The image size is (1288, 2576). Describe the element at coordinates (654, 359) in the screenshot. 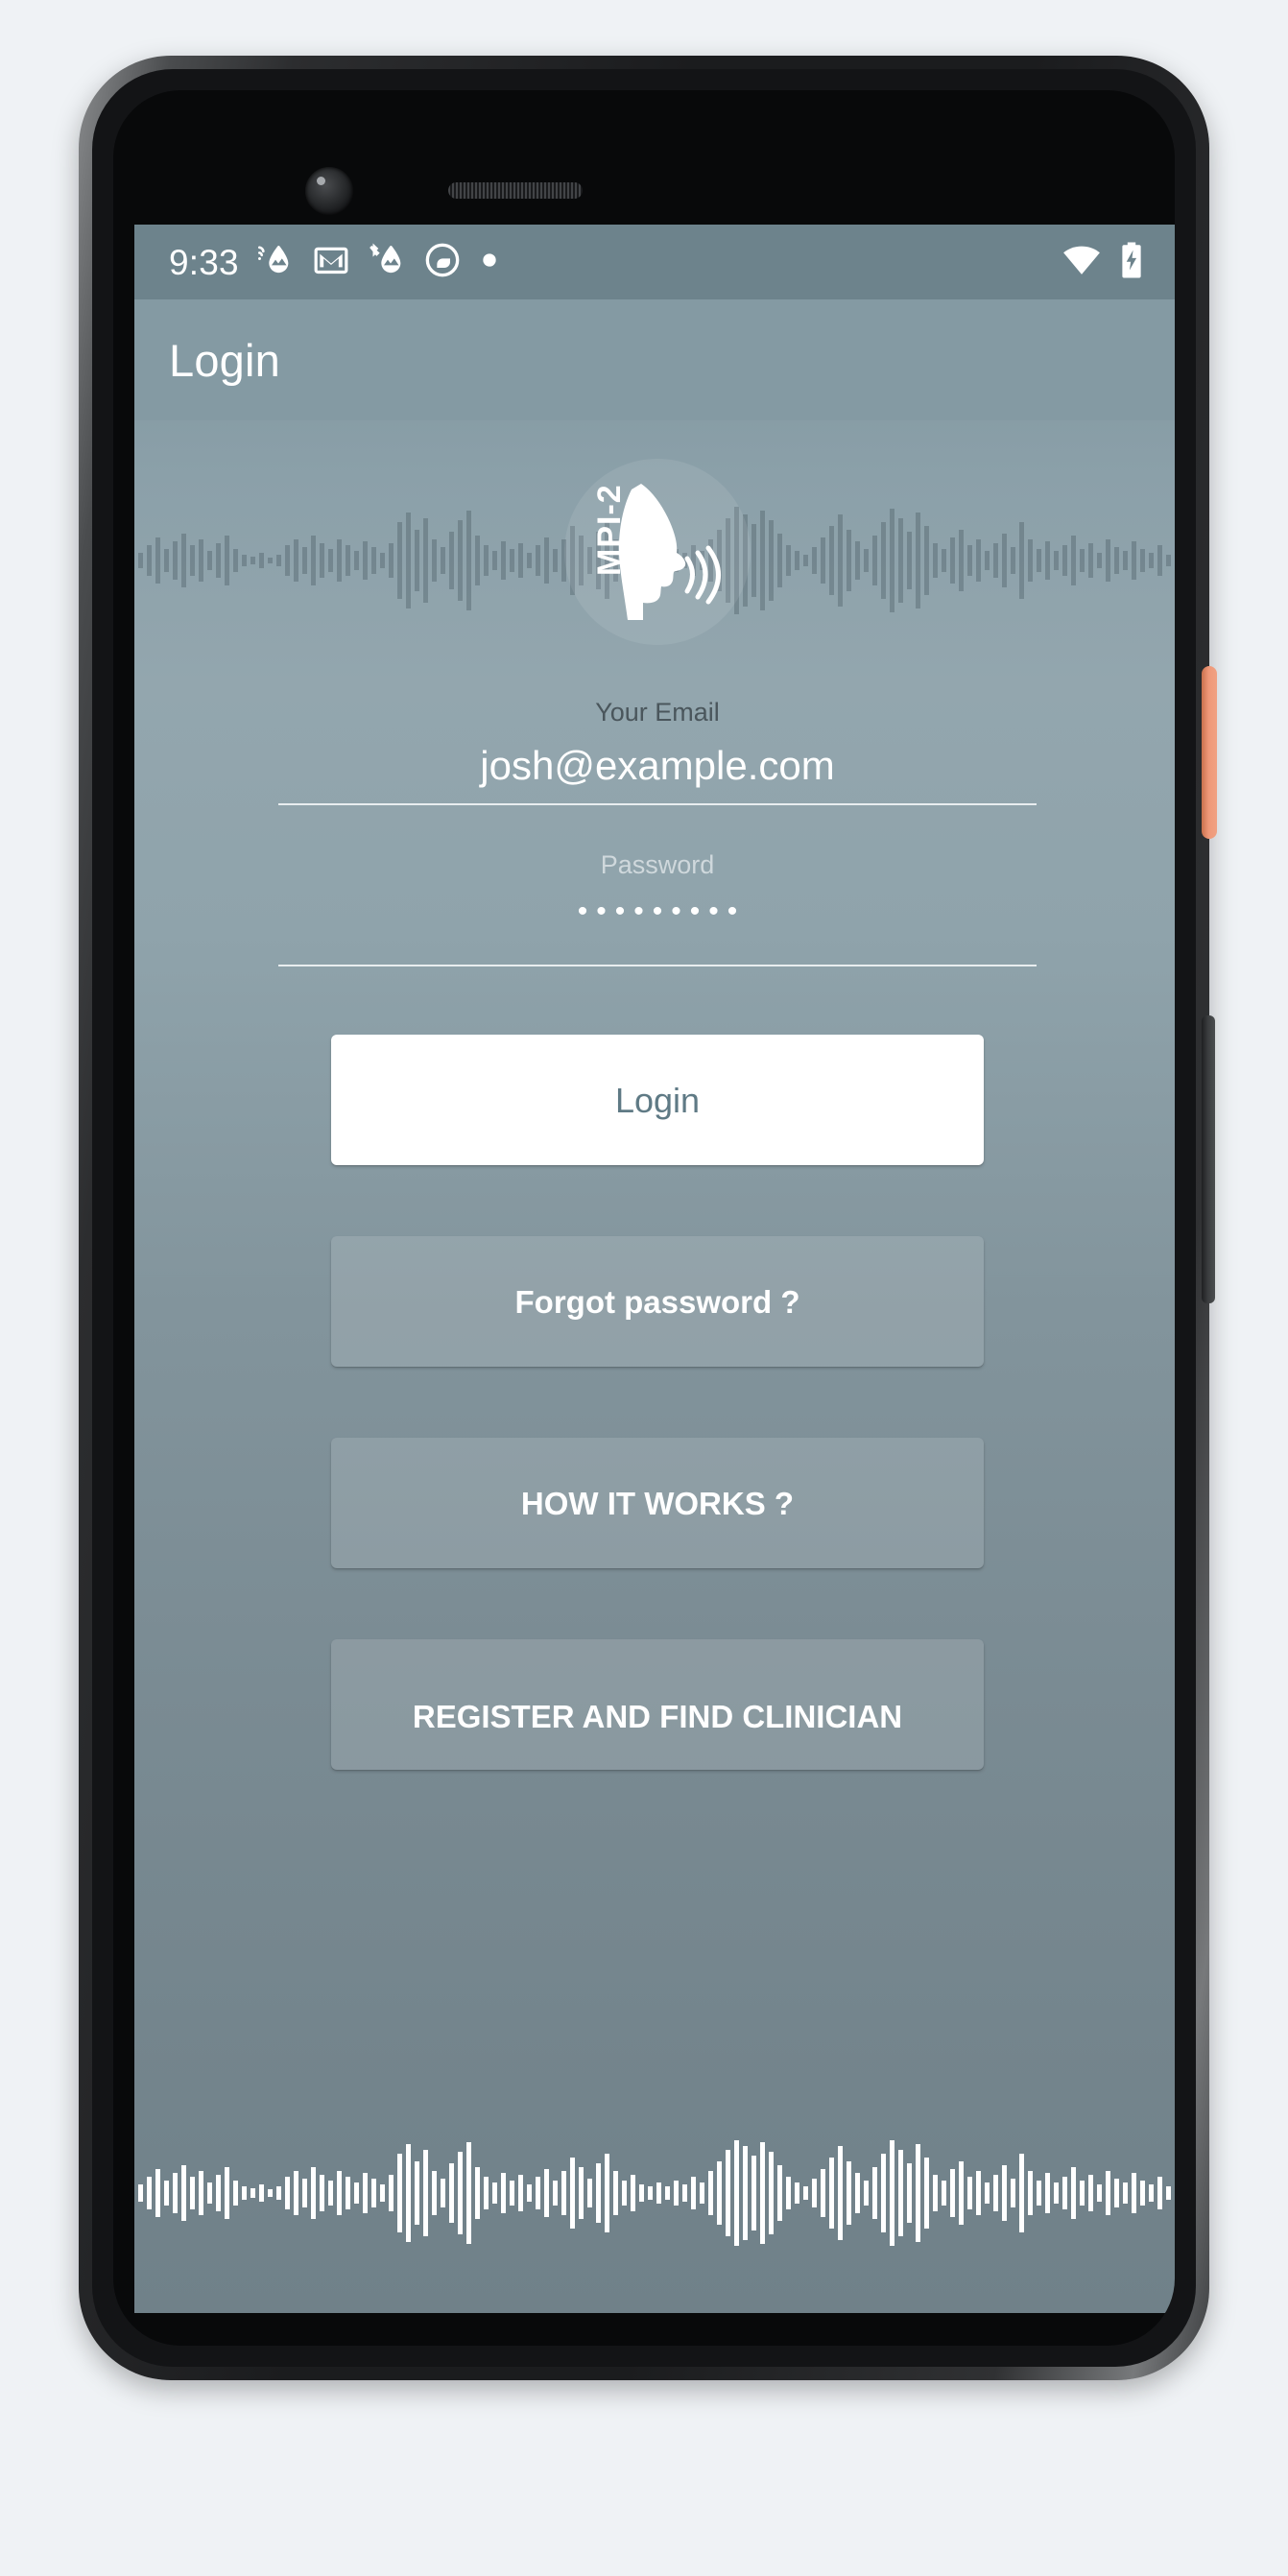

I see `app-bar: Login` at that location.